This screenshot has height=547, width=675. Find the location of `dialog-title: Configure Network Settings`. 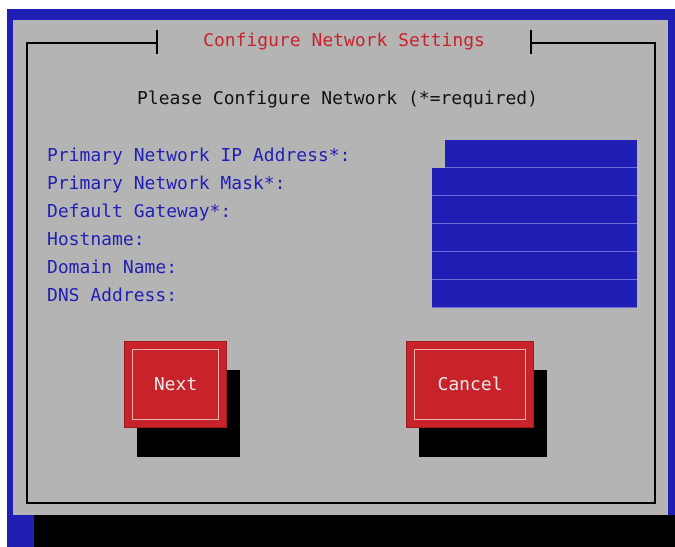

dialog-title: Configure Network Settings is located at coordinates (344, 41).